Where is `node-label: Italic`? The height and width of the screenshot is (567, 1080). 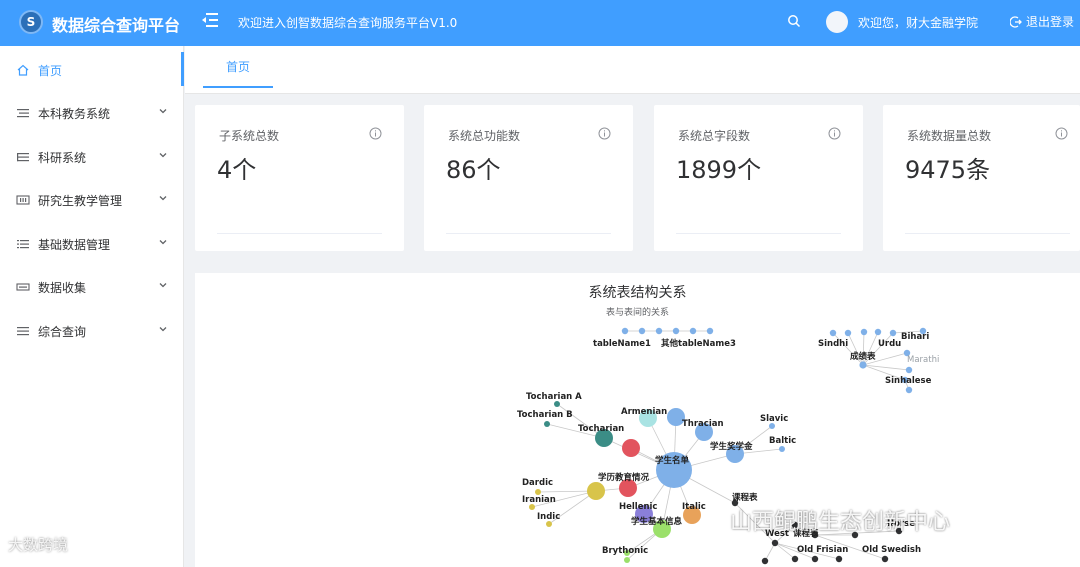 node-label: Italic is located at coordinates (694, 507).